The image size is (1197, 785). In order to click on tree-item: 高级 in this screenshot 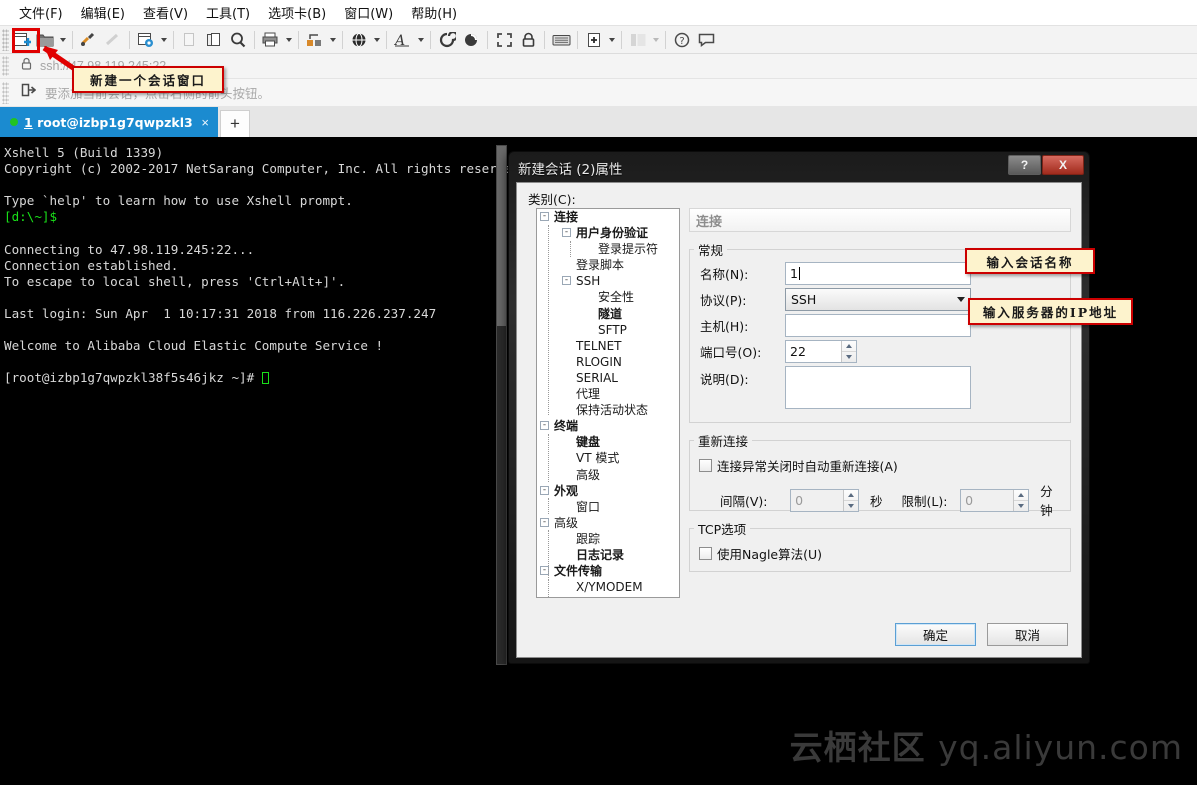, I will do `click(608, 475)`.